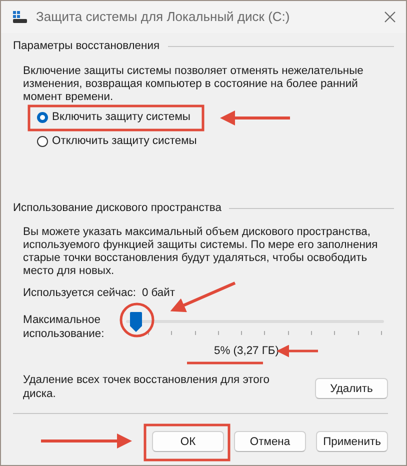 Image resolution: width=407 pixels, height=466 pixels. I want to click on apply-button: Применить, so click(352, 441).